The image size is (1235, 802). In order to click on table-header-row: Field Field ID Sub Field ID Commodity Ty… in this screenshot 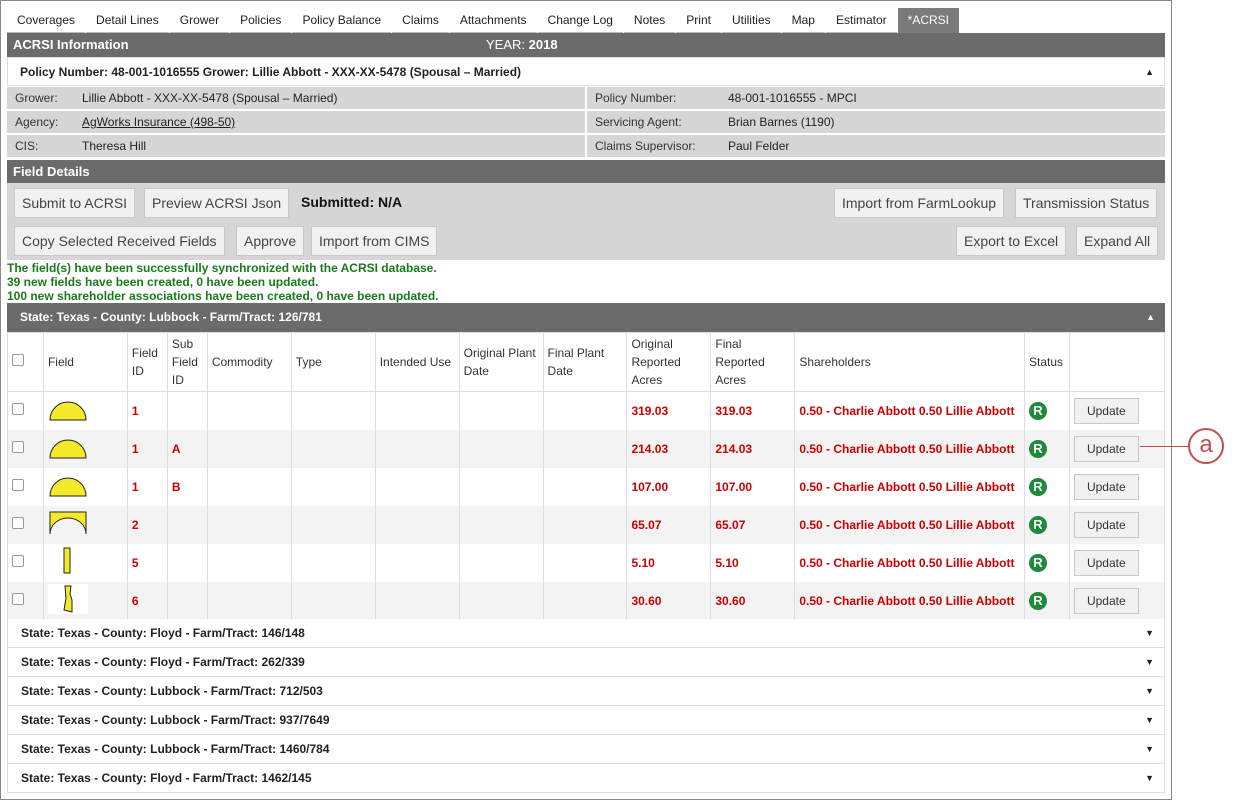, I will do `click(586, 362)`.